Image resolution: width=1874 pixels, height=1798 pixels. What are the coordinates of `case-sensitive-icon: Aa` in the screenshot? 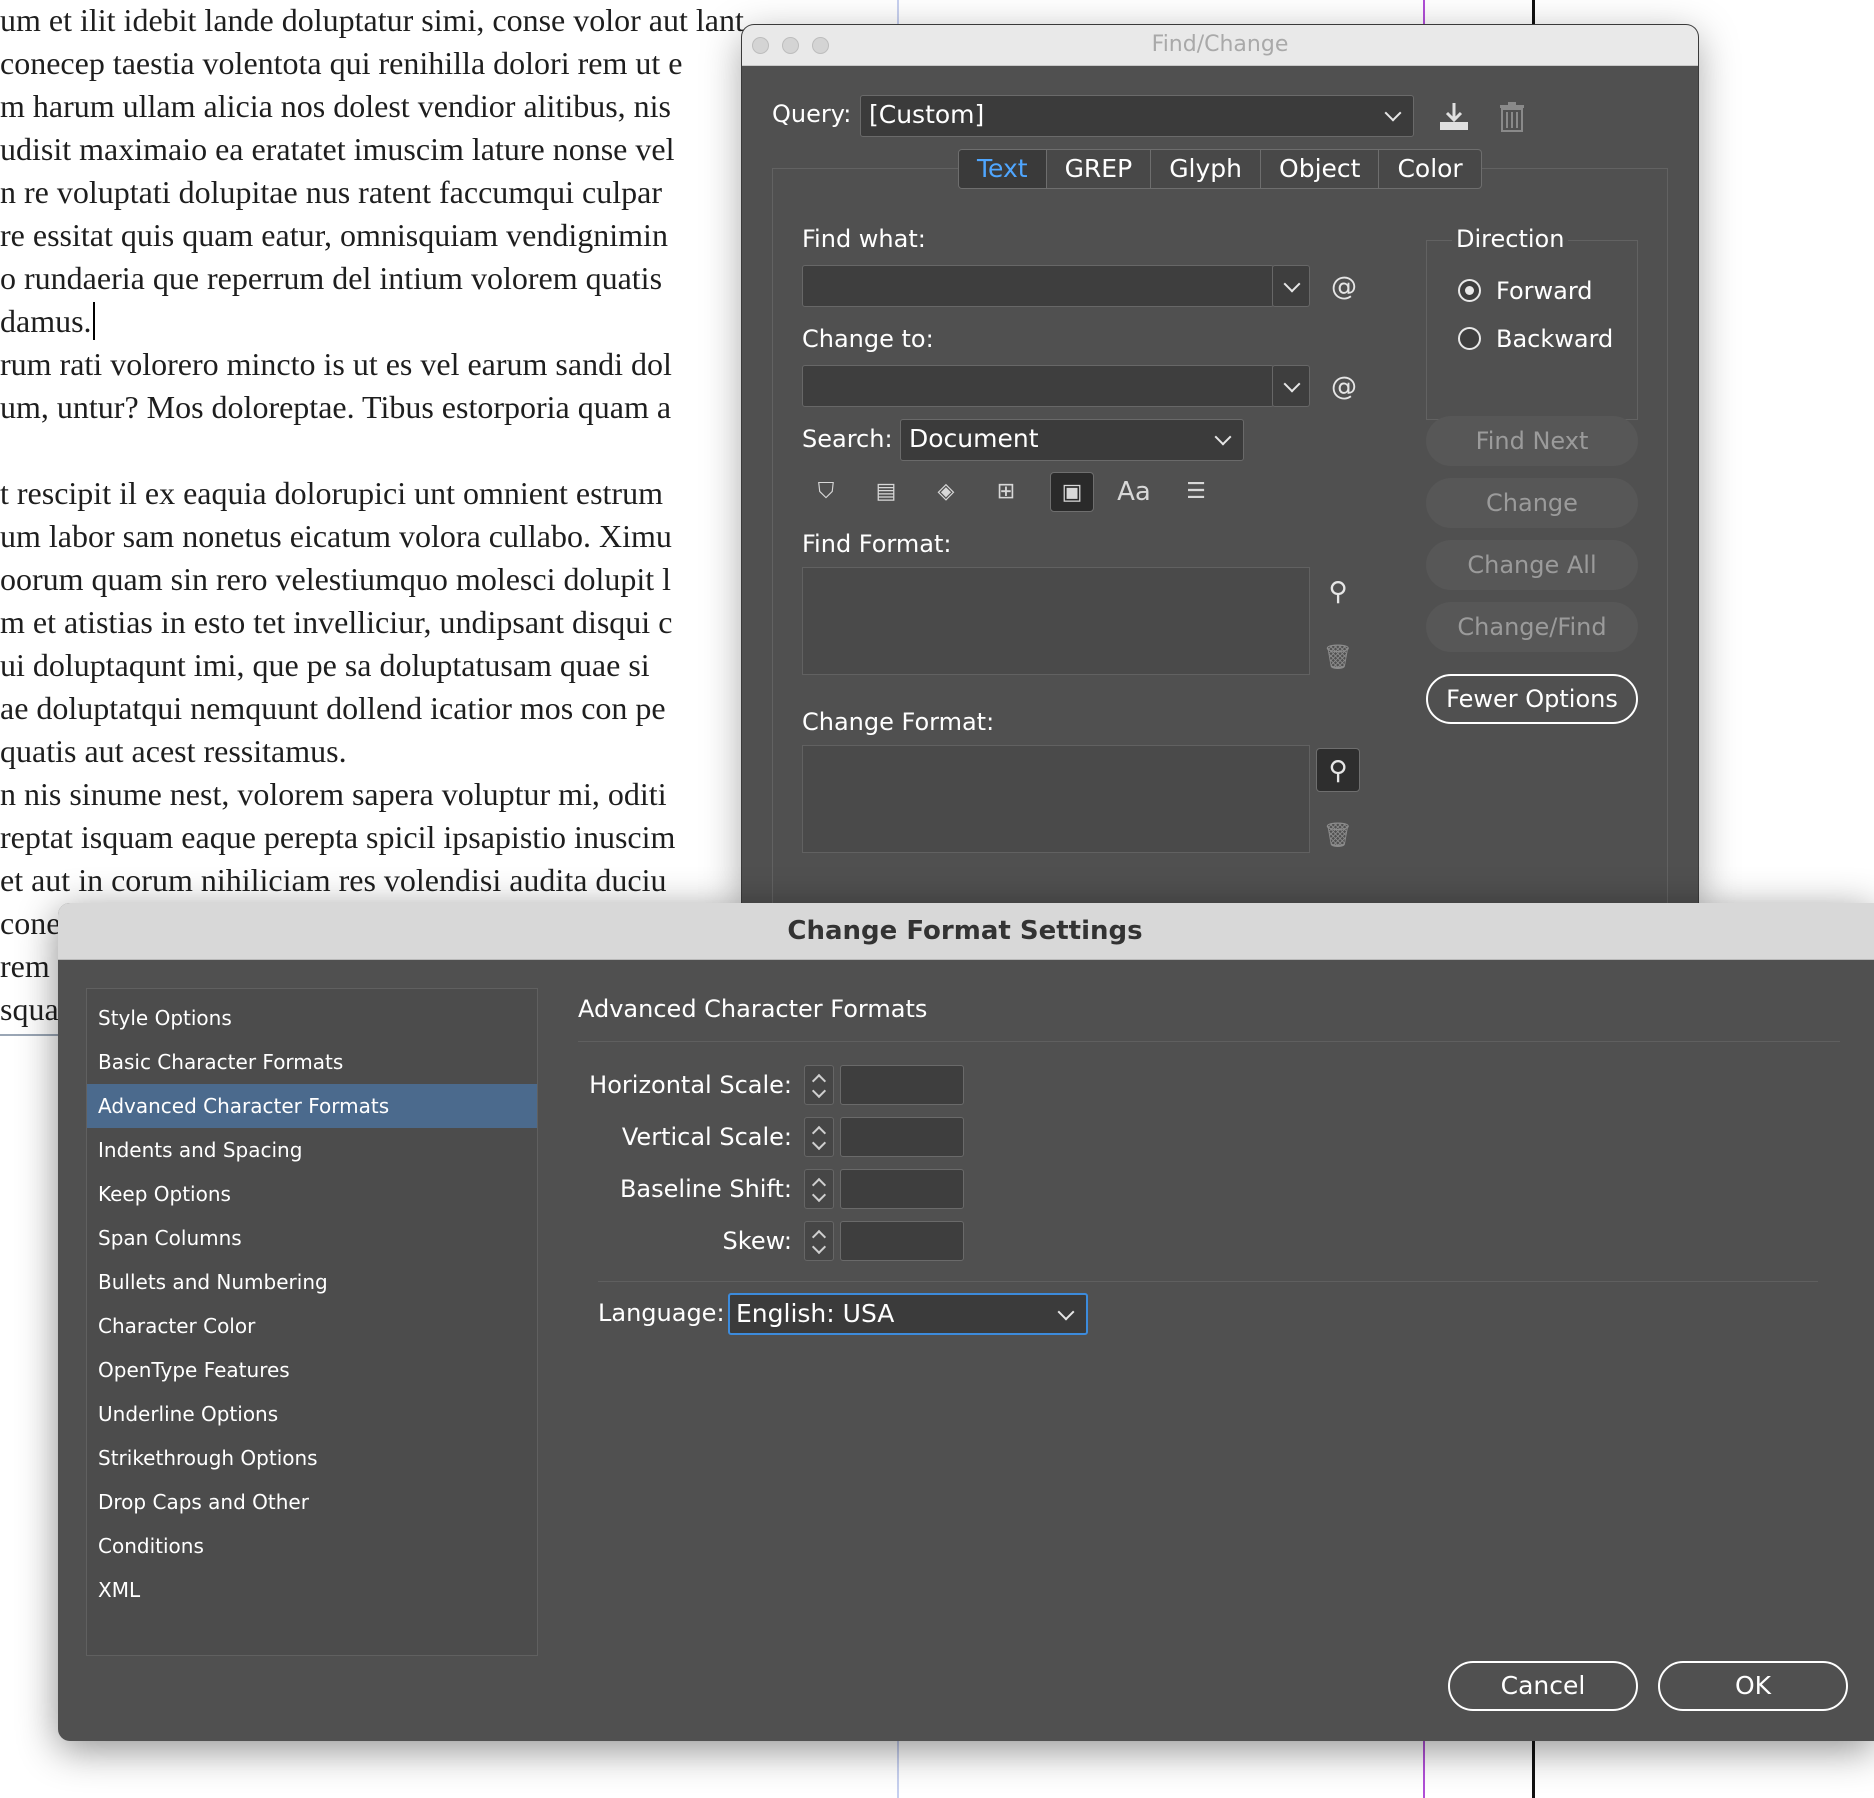 It's located at (1134, 492).